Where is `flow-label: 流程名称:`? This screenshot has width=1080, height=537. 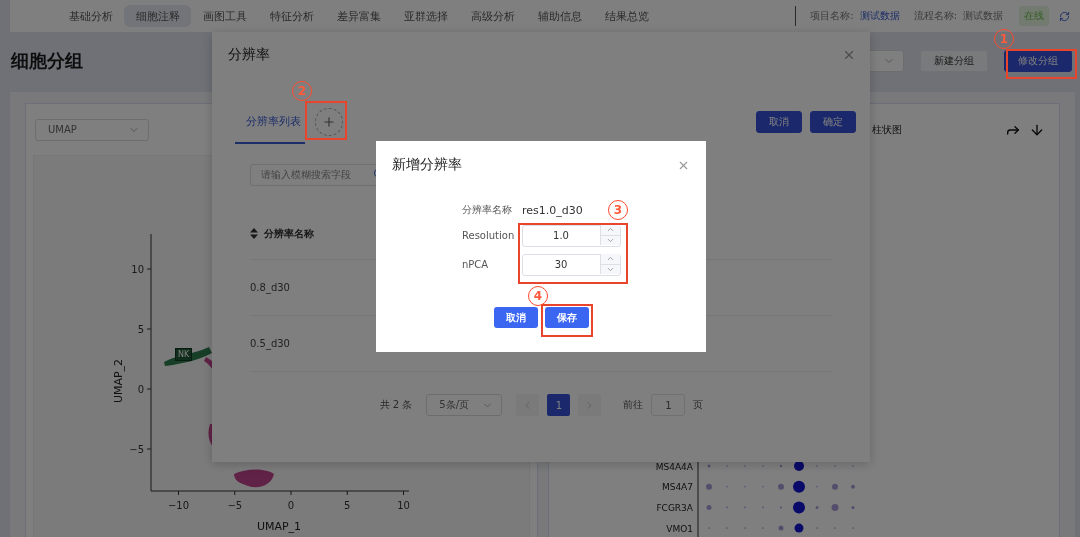
flow-label: 流程名称: is located at coordinates (935, 16).